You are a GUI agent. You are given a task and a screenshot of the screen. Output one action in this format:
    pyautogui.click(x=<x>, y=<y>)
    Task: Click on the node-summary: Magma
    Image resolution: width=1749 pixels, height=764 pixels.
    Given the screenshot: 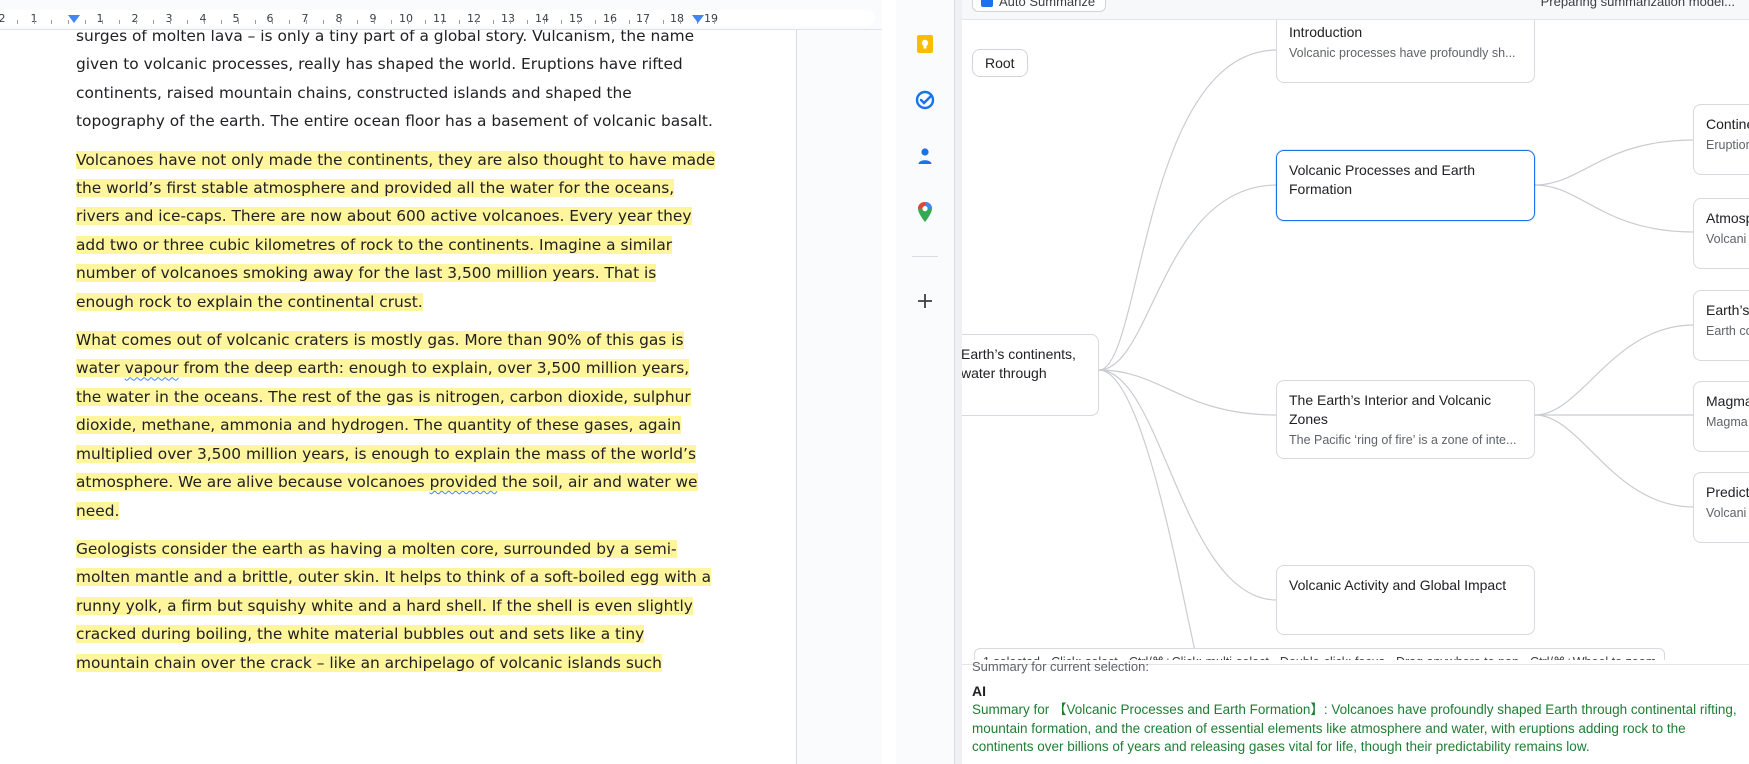 What is the action you would take?
    pyautogui.click(x=1727, y=422)
    